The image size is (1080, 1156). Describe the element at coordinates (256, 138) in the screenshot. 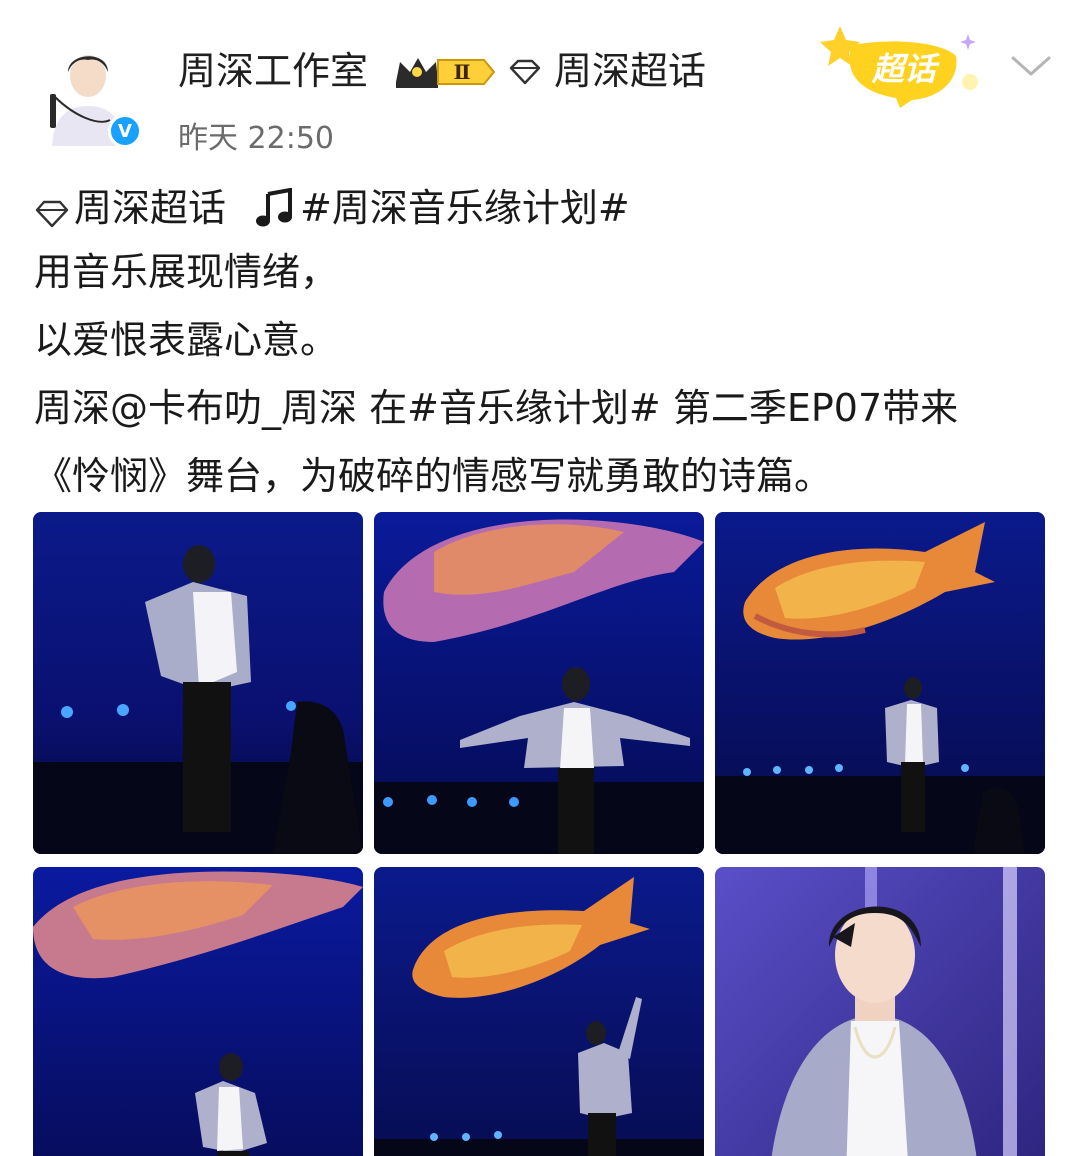

I see `post-timestamp: 昨天 22:50` at that location.